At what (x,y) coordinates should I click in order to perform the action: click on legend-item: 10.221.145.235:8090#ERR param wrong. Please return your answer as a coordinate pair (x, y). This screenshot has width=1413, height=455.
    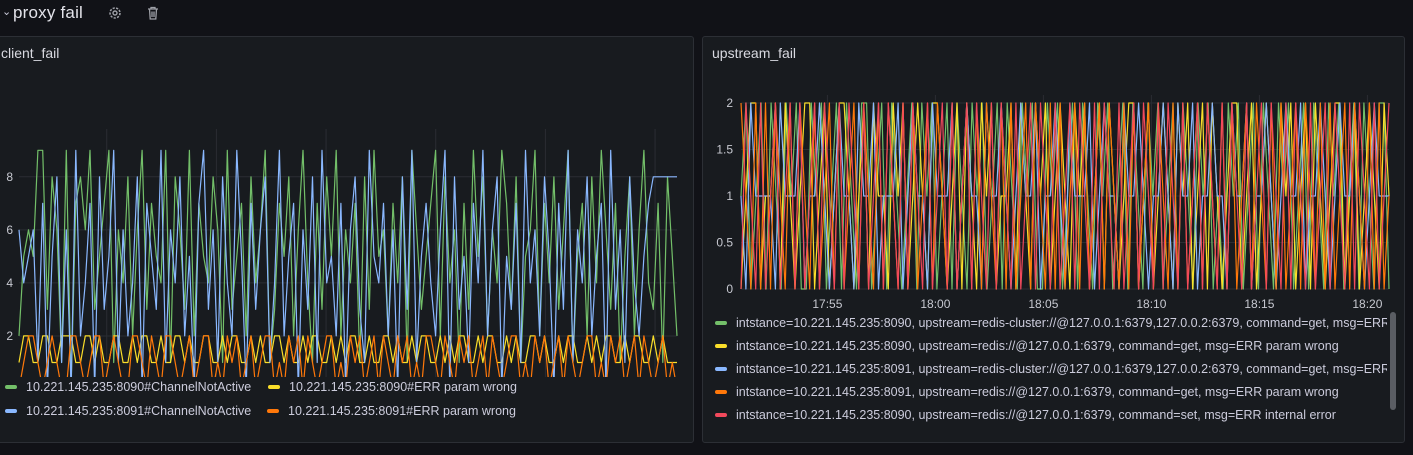
    Looking at the image, I should click on (392, 387).